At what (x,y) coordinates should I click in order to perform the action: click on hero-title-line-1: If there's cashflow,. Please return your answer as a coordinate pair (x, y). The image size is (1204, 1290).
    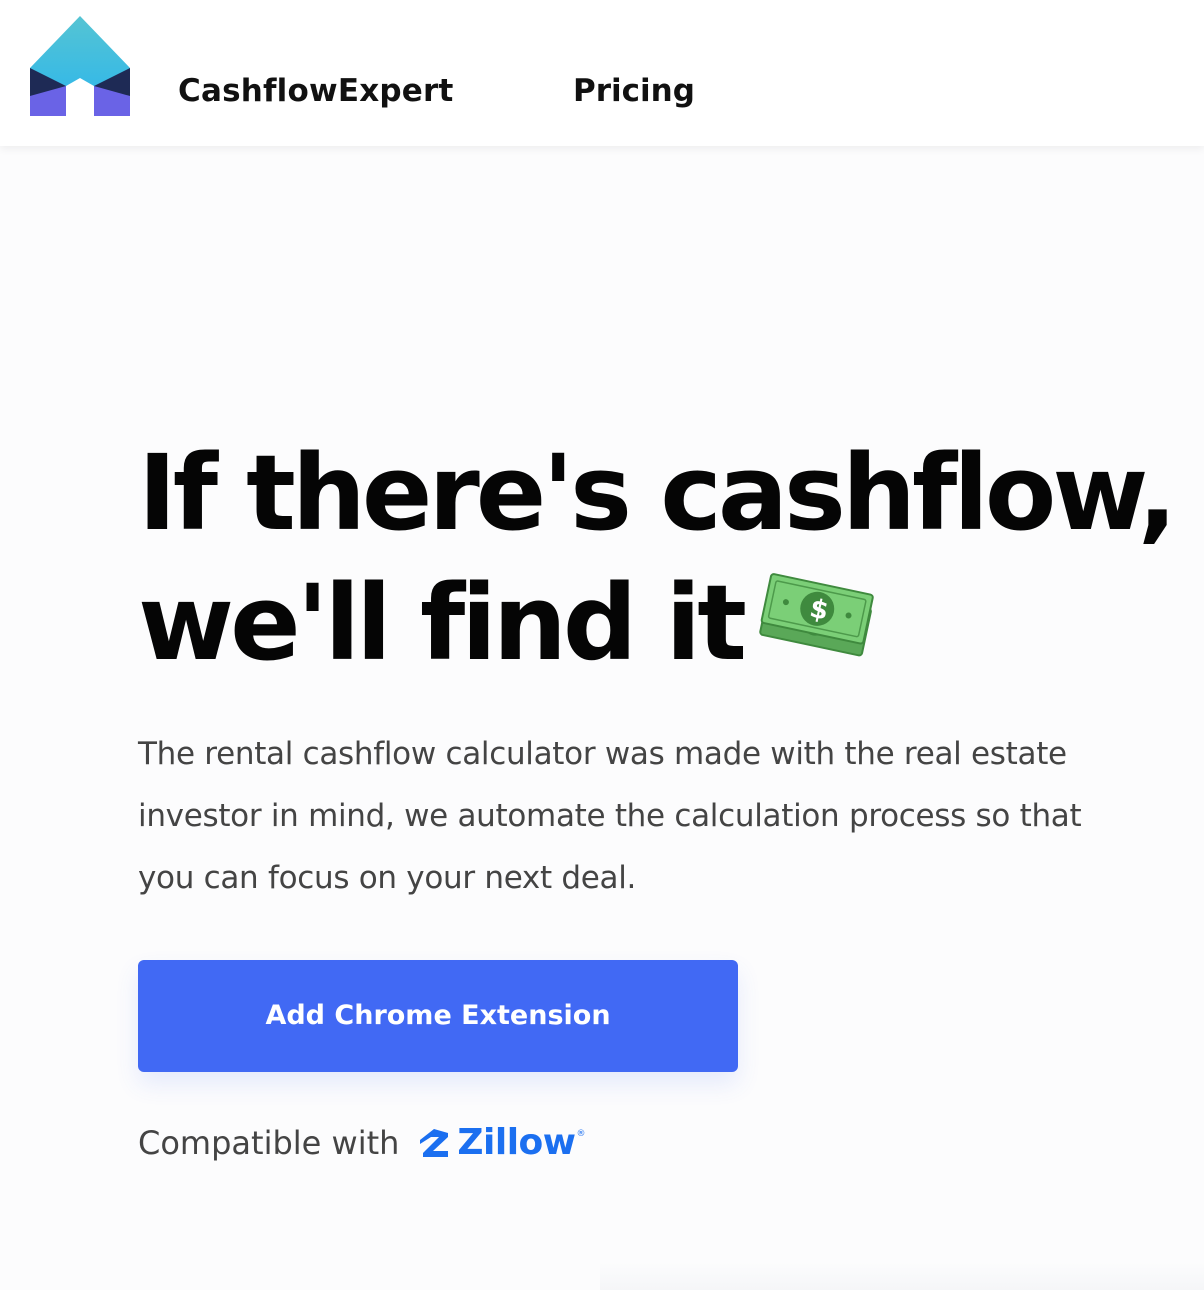
    Looking at the image, I should click on (657, 493).